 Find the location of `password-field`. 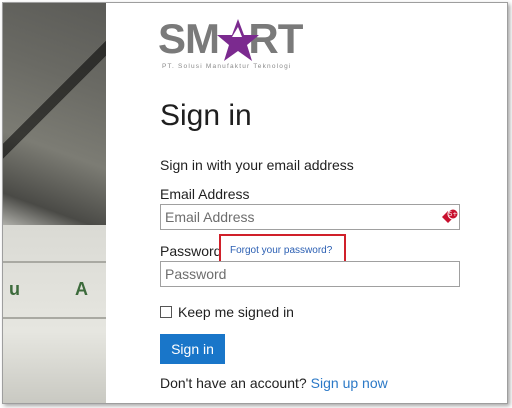

password-field is located at coordinates (310, 274).